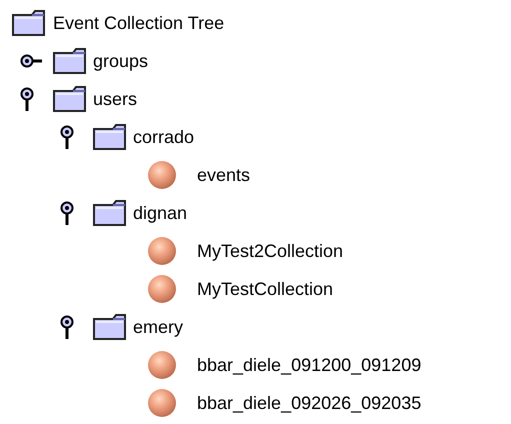  Describe the element at coordinates (158, 327) in the screenshot. I see `tree-item: emery` at that location.